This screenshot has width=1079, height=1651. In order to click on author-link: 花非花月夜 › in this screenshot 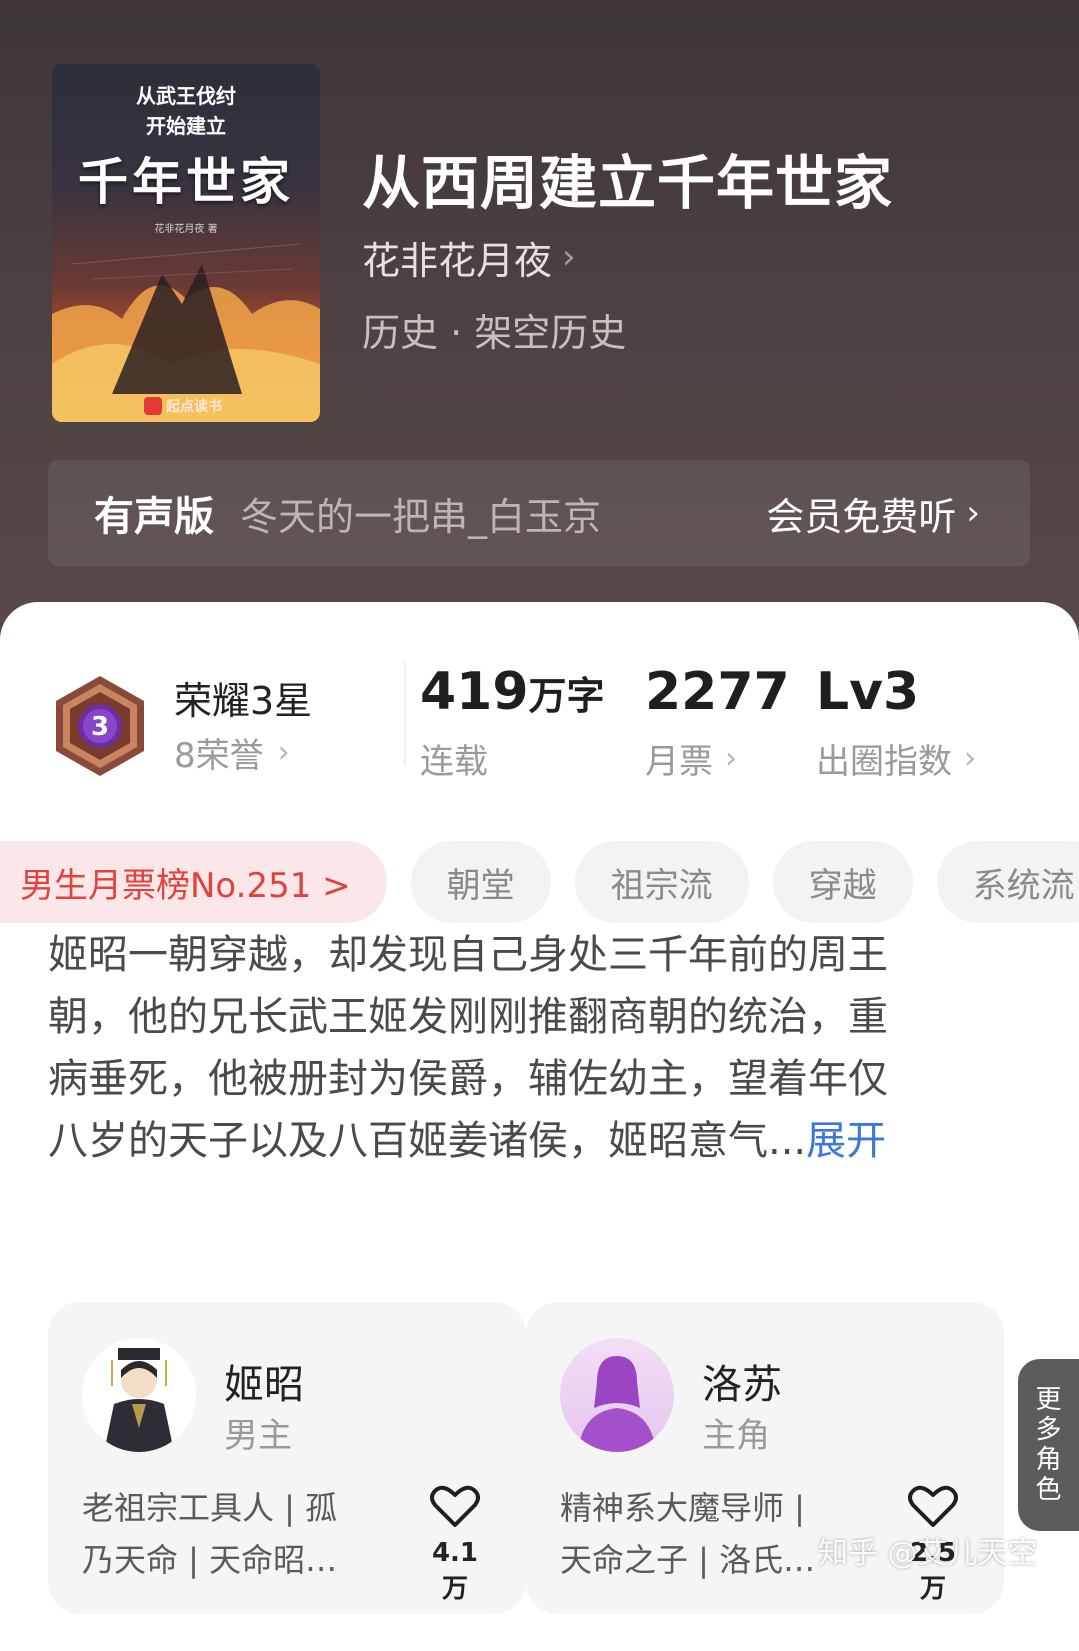, I will do `click(469, 257)`.